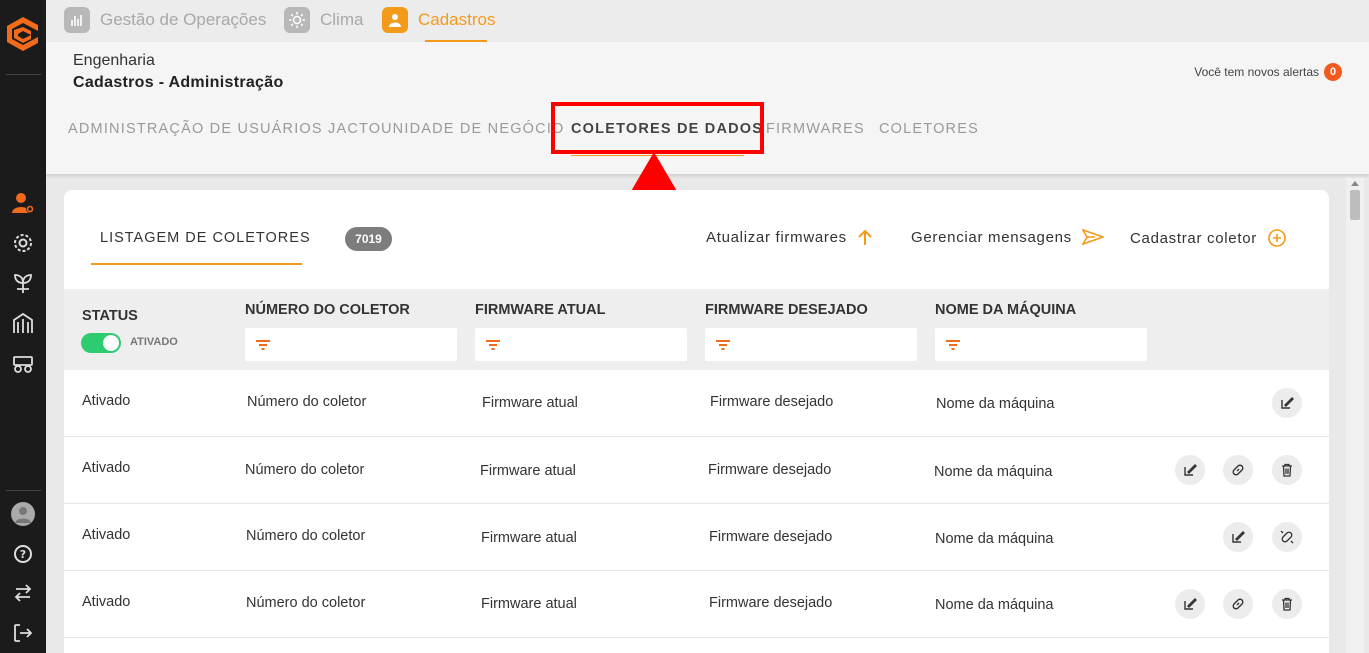 The height and width of the screenshot is (653, 1369). I want to click on manage-messages-button: Gerenciar mensagens, so click(1007, 237).